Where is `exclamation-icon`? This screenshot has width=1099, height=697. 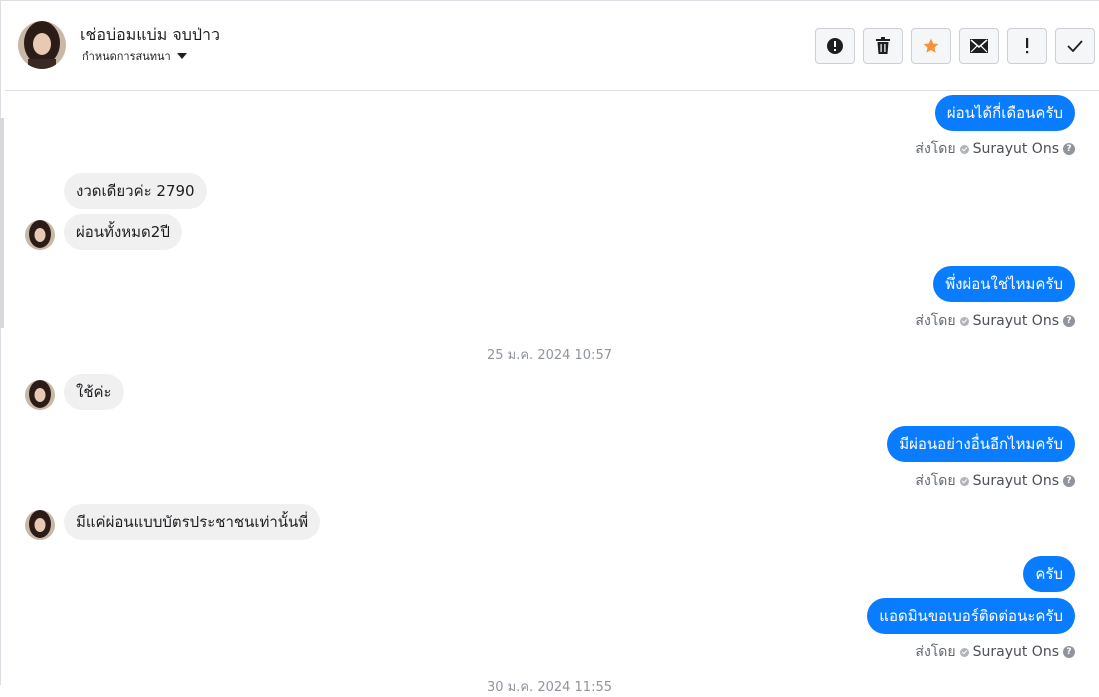
exclamation-icon is located at coordinates (1027, 46).